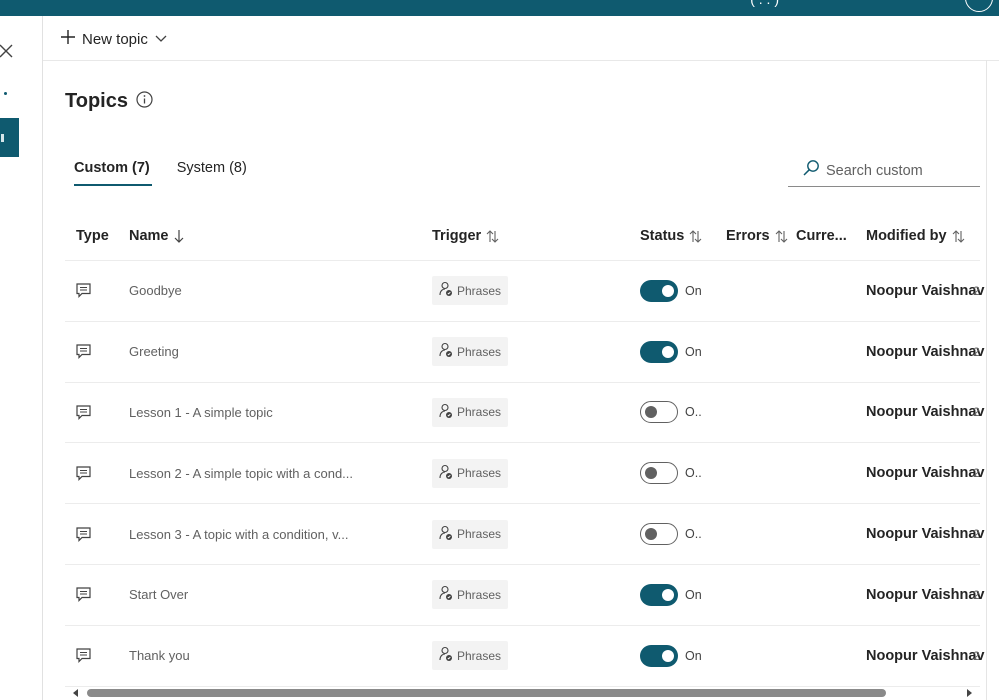 The width and height of the screenshot is (999, 700). What do you see at coordinates (457, 236) in the screenshot?
I see `column-header-trigger-label: Trigger` at bounding box center [457, 236].